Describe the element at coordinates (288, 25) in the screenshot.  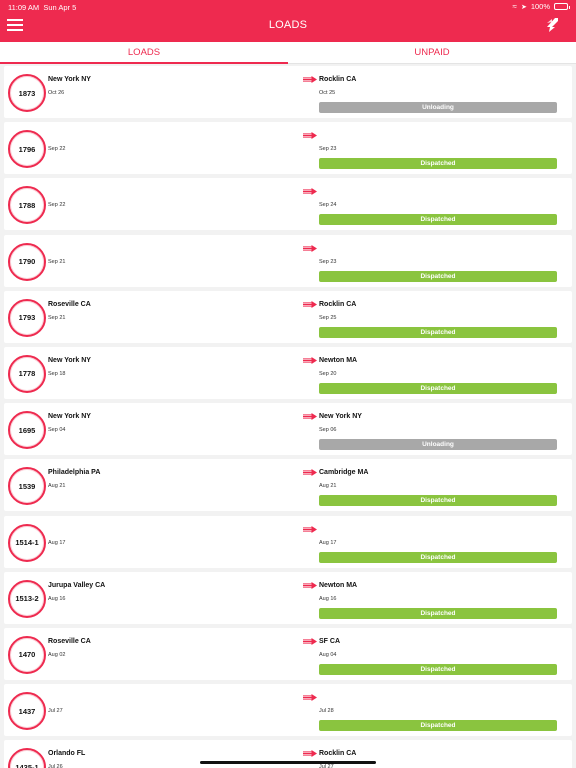
I see `page-title: LOADS` at that location.